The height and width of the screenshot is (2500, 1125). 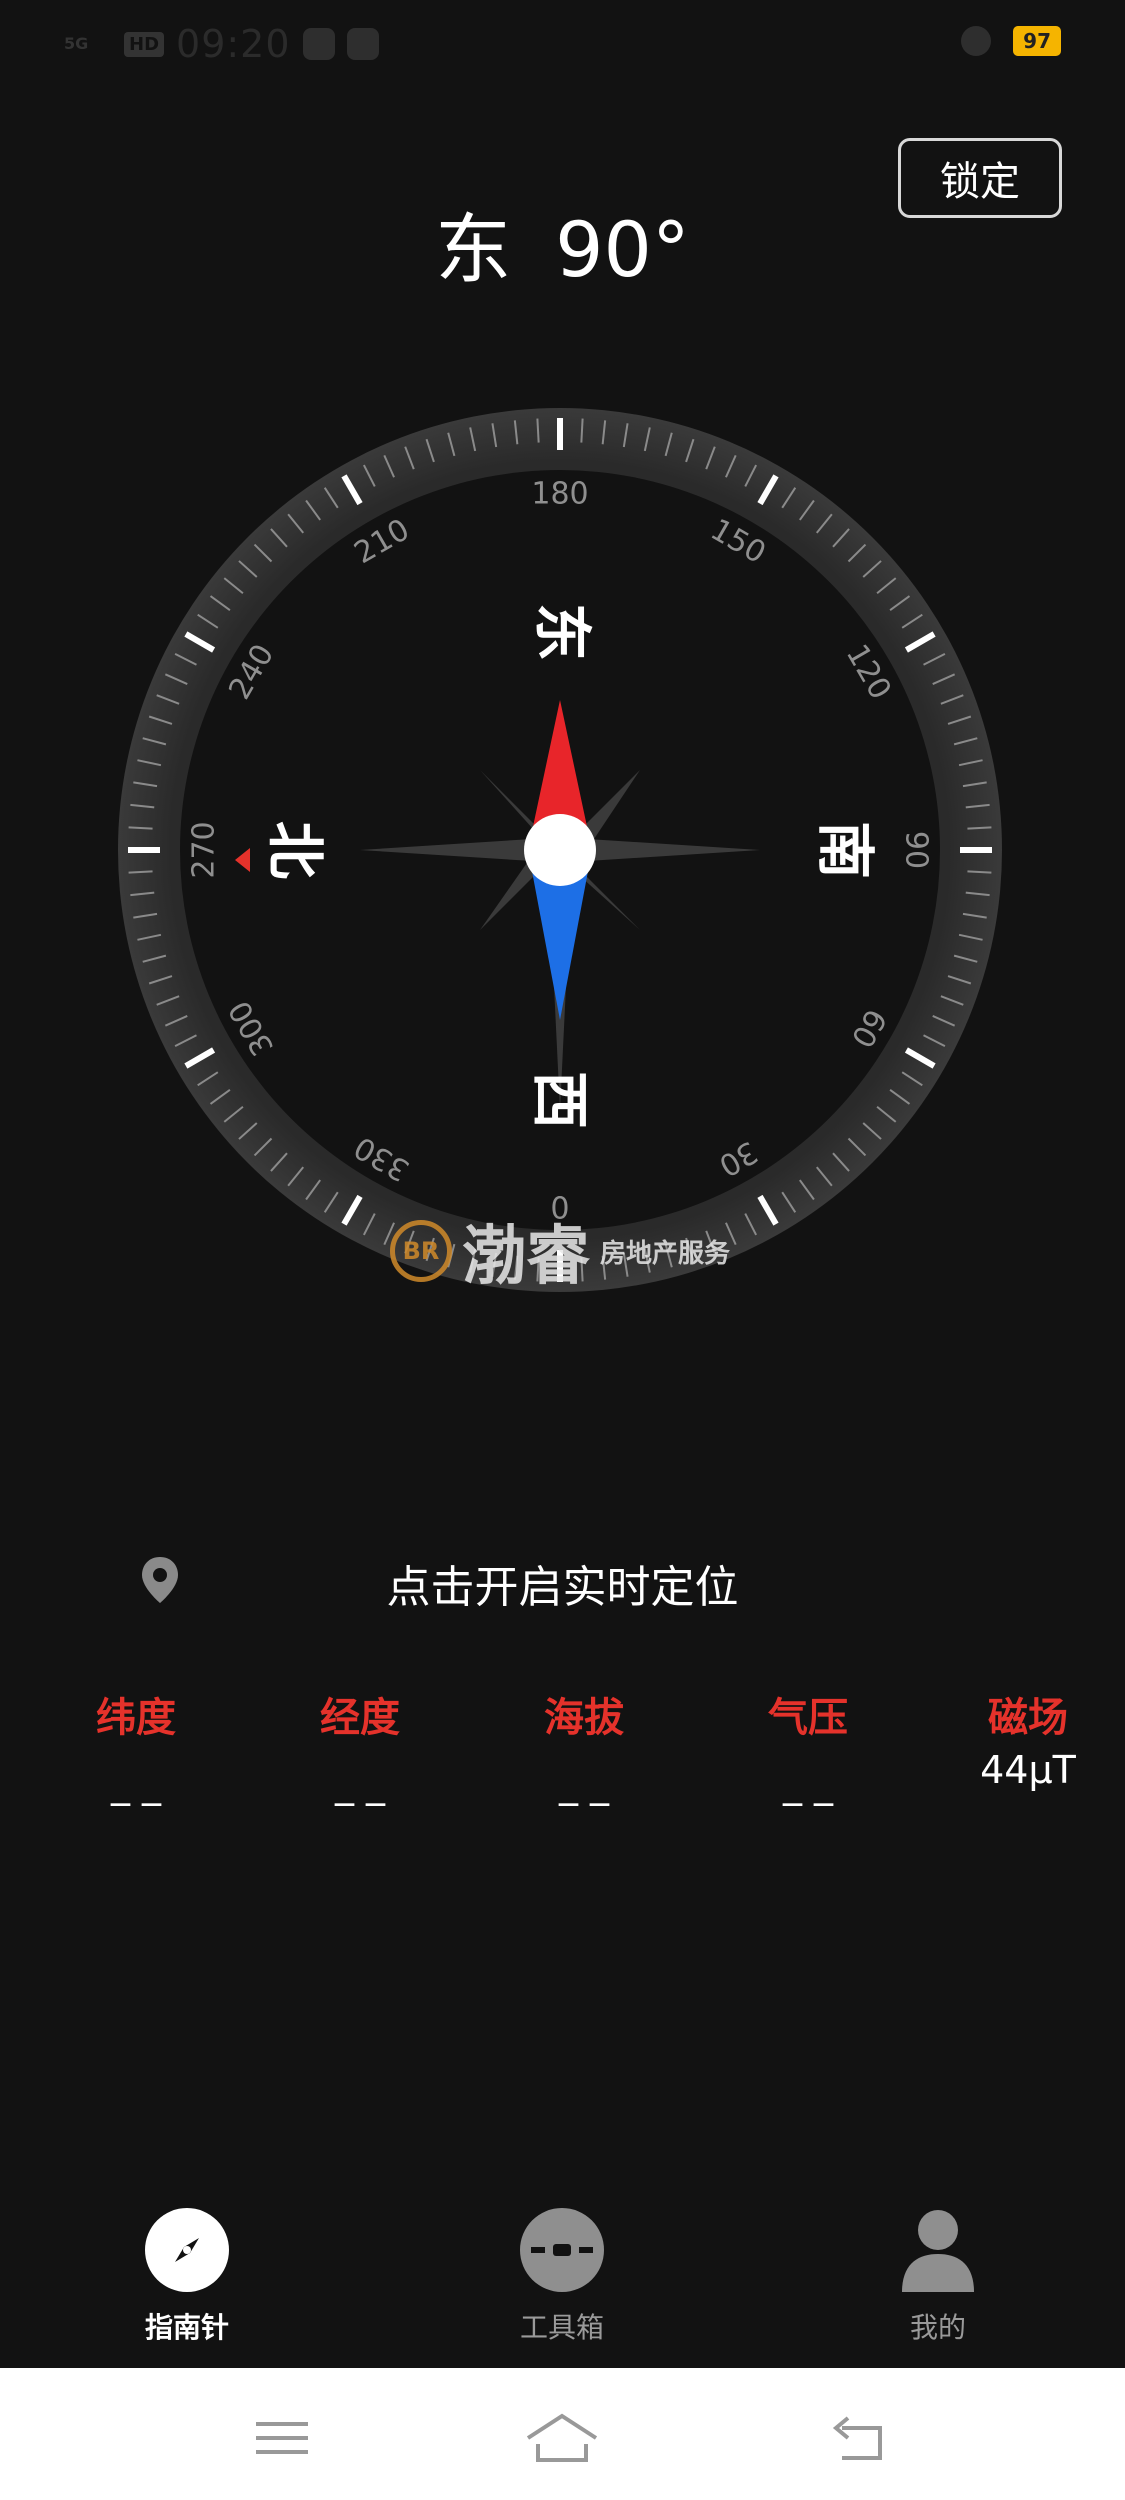 I want to click on cardinal-west: 西, so click(x=560, y=1100).